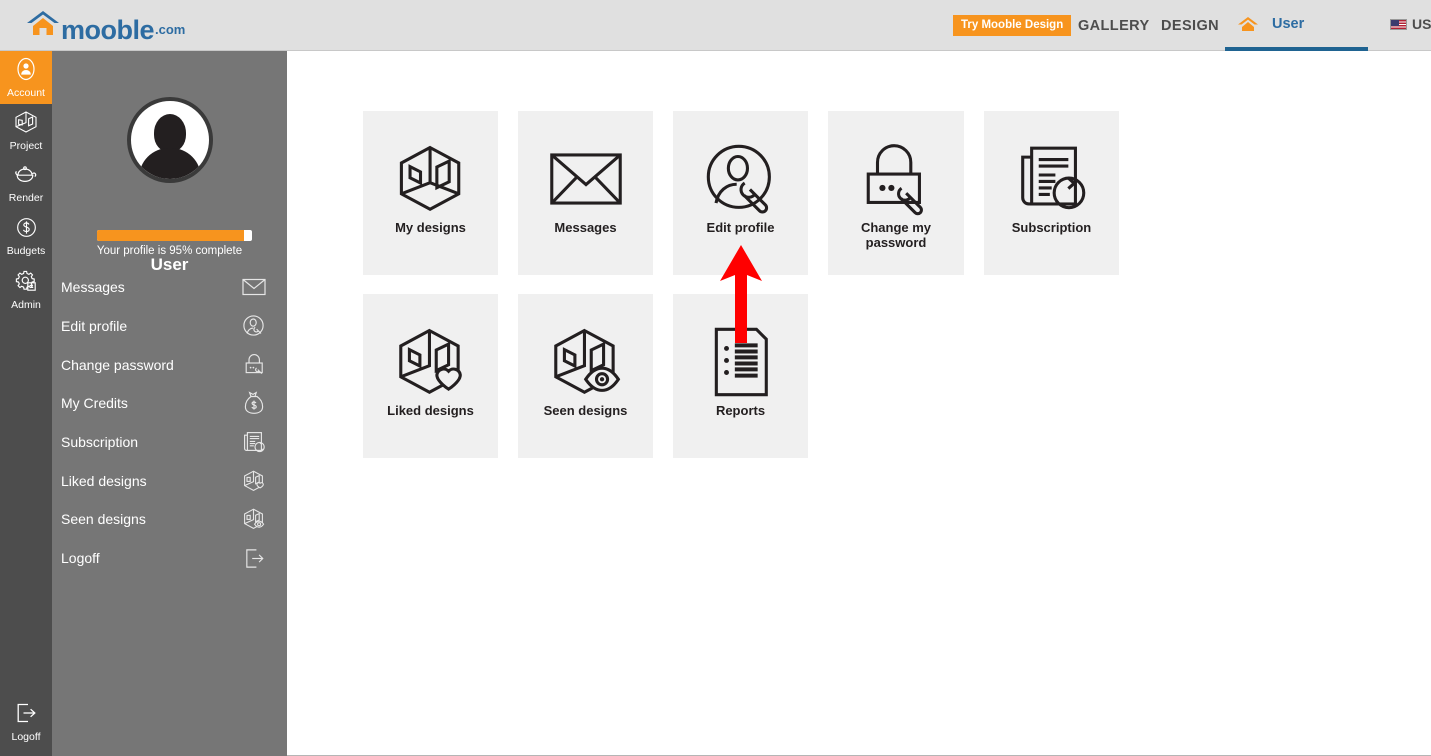 The height and width of the screenshot is (756, 1431). Describe the element at coordinates (169, 163) in the screenshot. I see `avatar-body` at that location.